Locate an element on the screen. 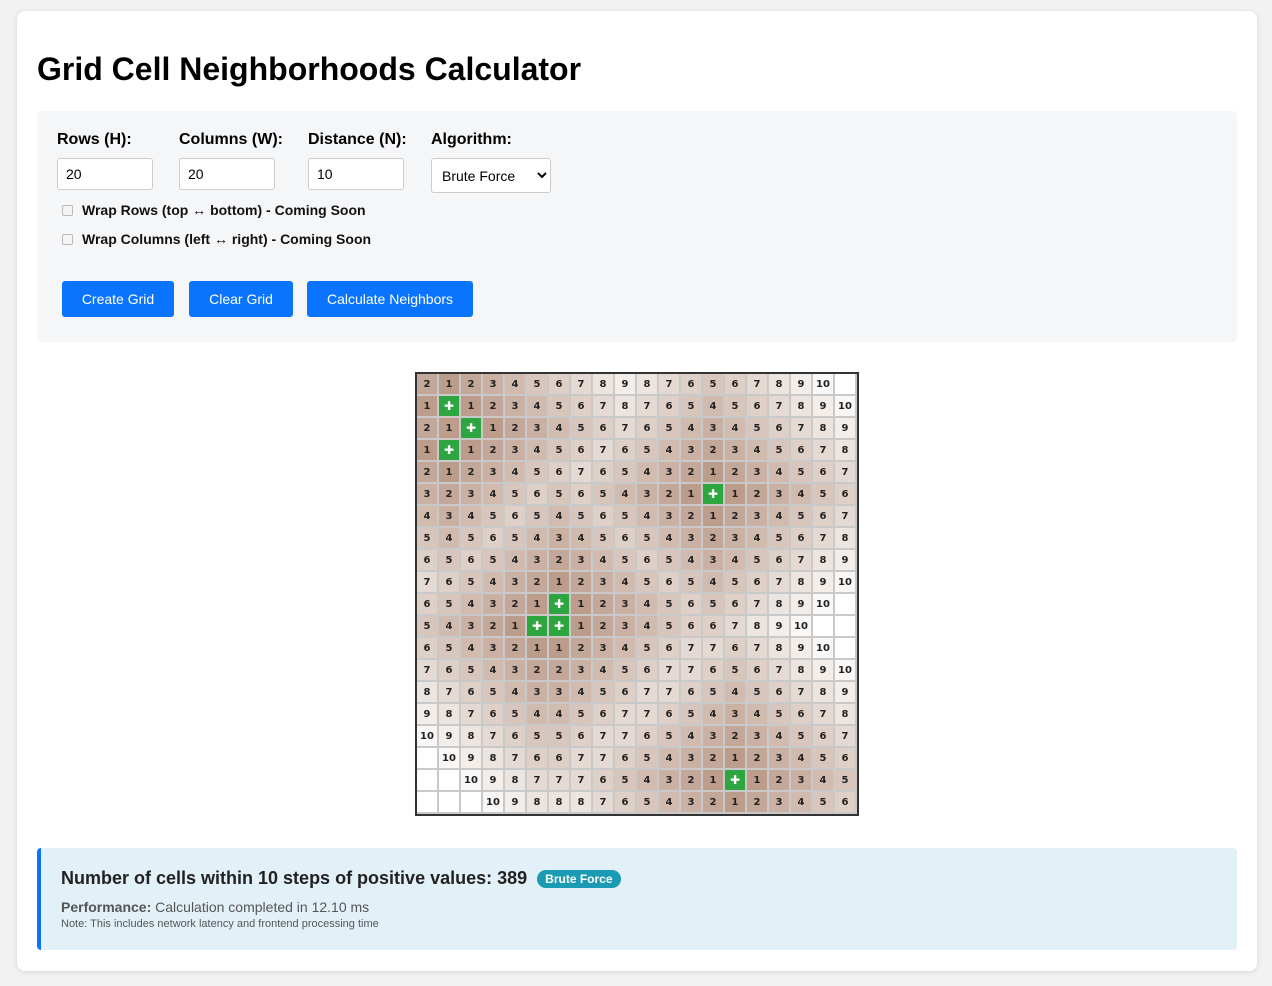  grid-cell is located at coordinates (823, 626).